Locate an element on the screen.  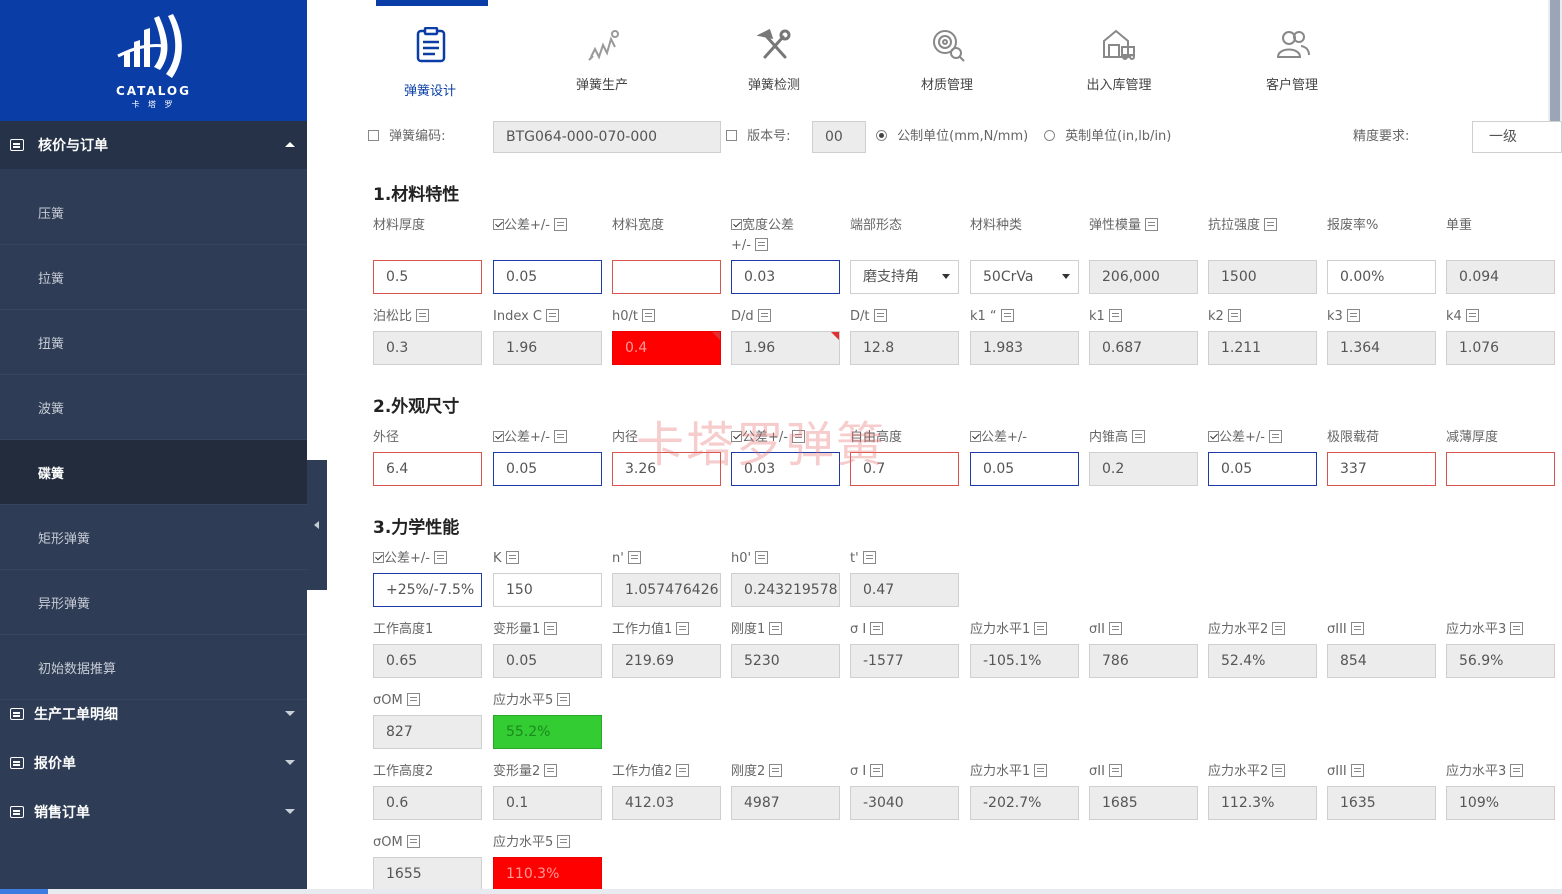
field-input: 0.094 is located at coordinates (1500, 277).